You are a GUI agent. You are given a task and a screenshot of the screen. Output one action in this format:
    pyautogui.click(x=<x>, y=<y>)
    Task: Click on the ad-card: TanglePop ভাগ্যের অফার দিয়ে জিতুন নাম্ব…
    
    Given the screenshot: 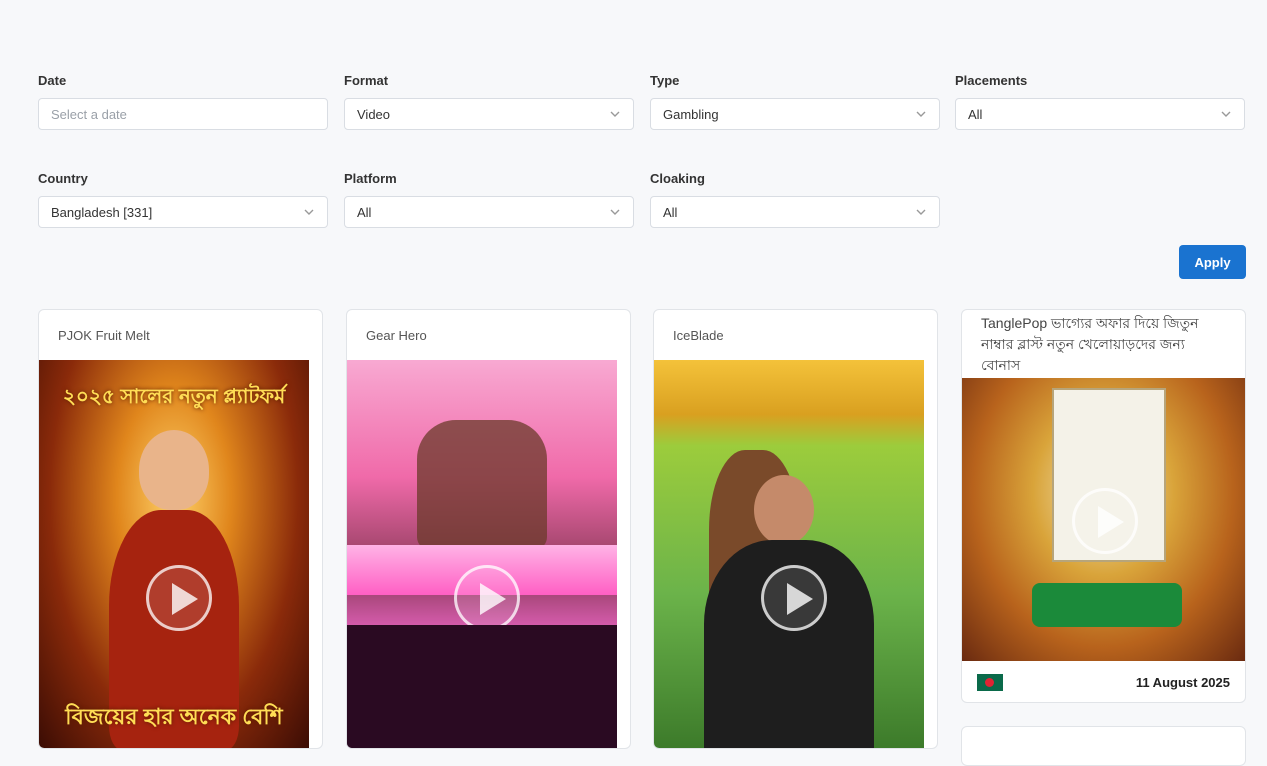 What is the action you would take?
    pyautogui.click(x=1103, y=506)
    